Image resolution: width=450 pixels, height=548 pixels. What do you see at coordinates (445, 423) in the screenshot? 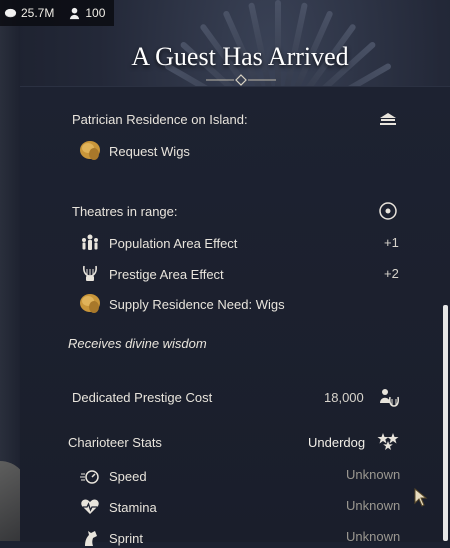
I see `panel-scrollbar` at bounding box center [445, 423].